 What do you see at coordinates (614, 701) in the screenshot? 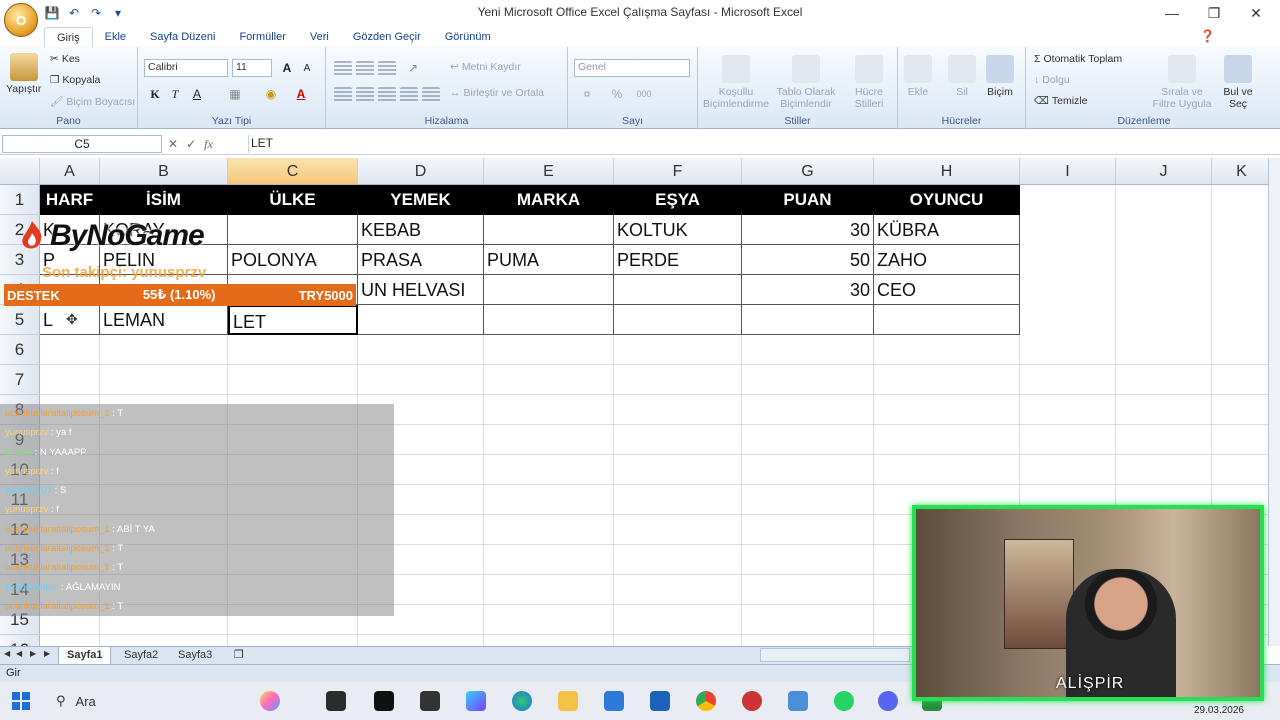
I see `store-icon` at bounding box center [614, 701].